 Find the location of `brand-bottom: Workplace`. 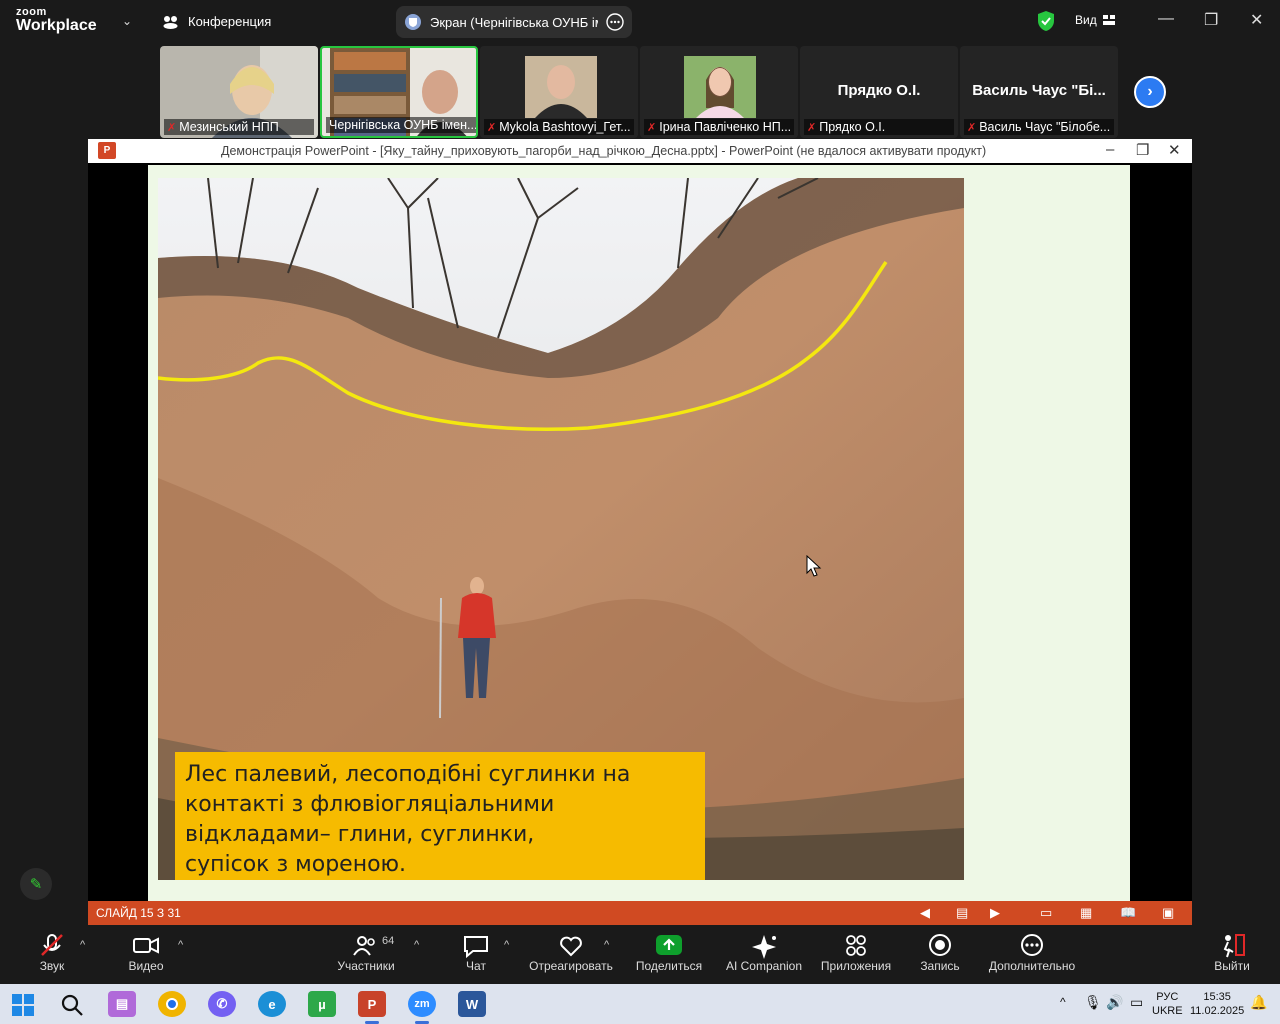

brand-bottom: Workplace is located at coordinates (56, 25).